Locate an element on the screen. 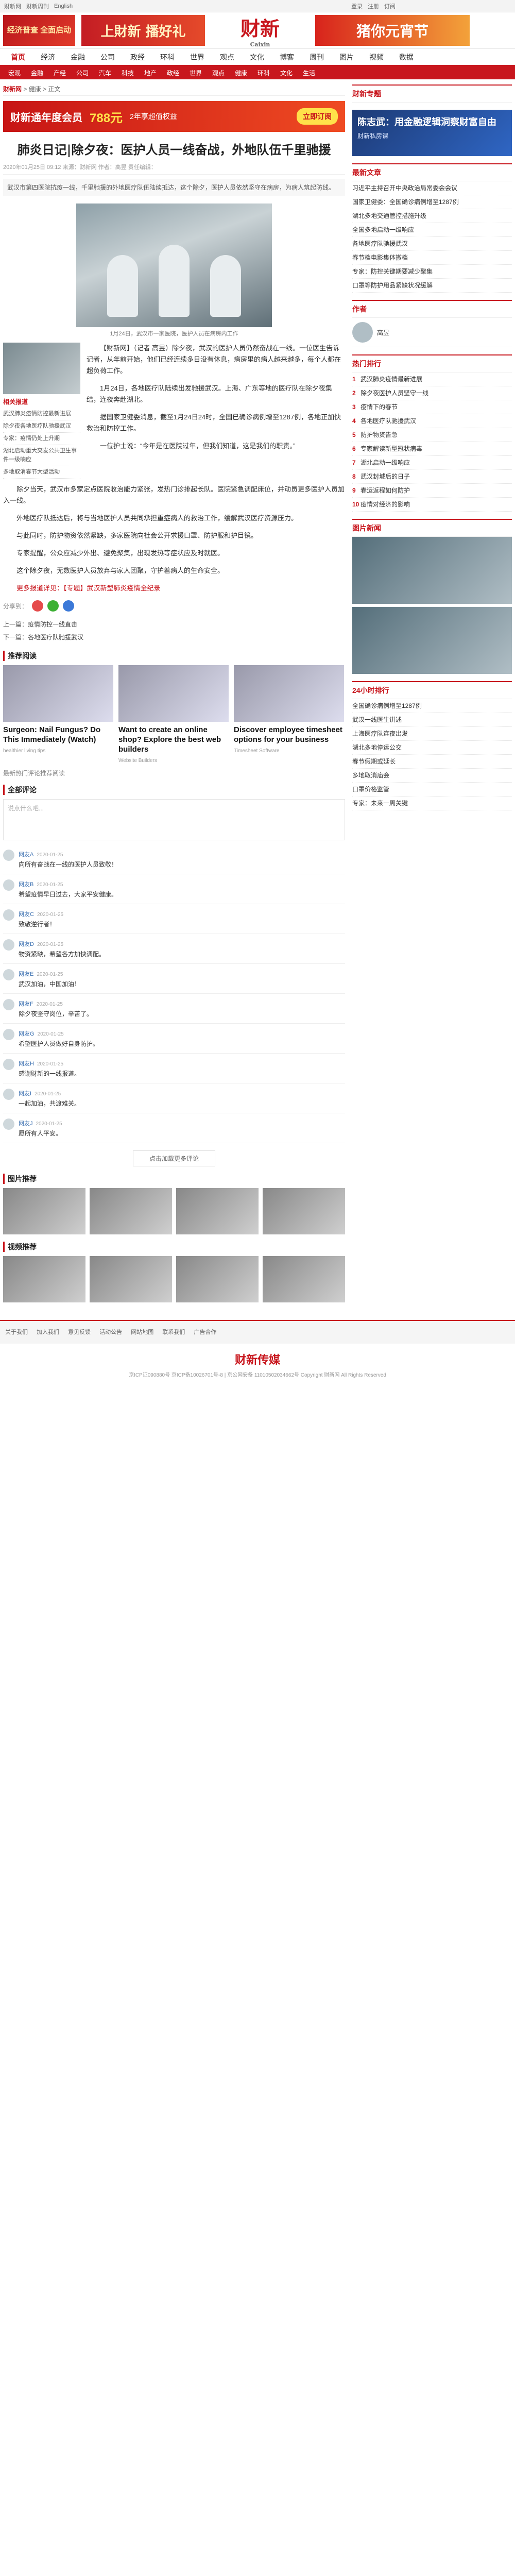  latest-item: 各地医疗队驰援武汉 is located at coordinates (432, 244).